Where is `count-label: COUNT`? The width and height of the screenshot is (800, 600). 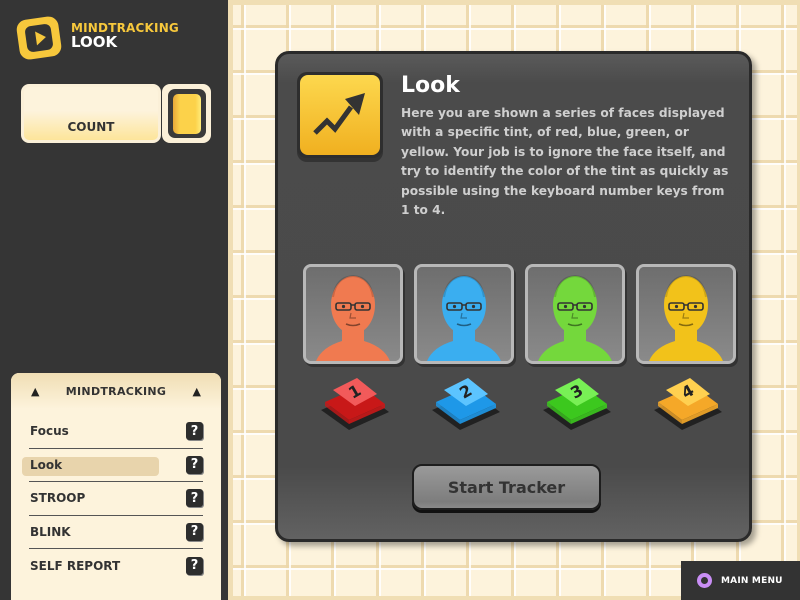 count-label: COUNT is located at coordinates (91, 127).